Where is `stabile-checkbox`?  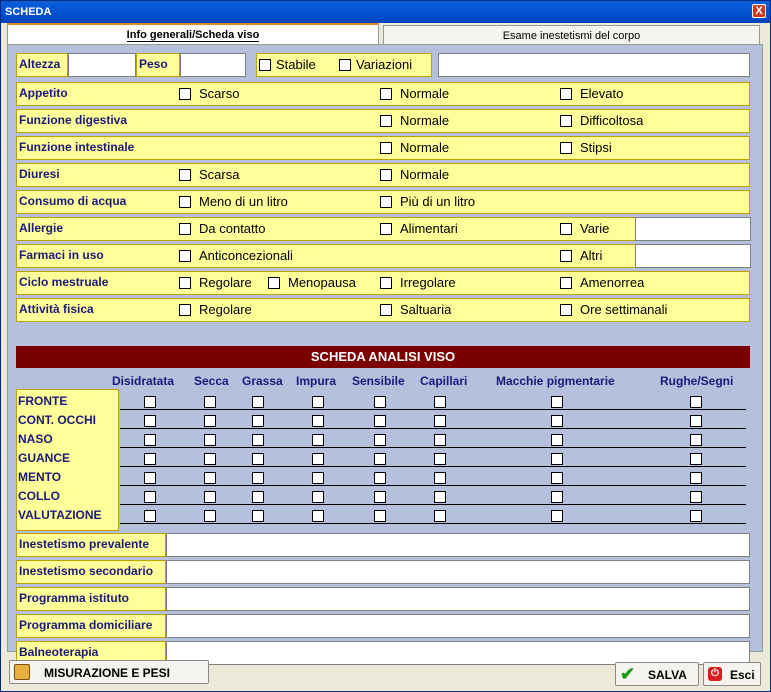
stabile-checkbox is located at coordinates (265, 65).